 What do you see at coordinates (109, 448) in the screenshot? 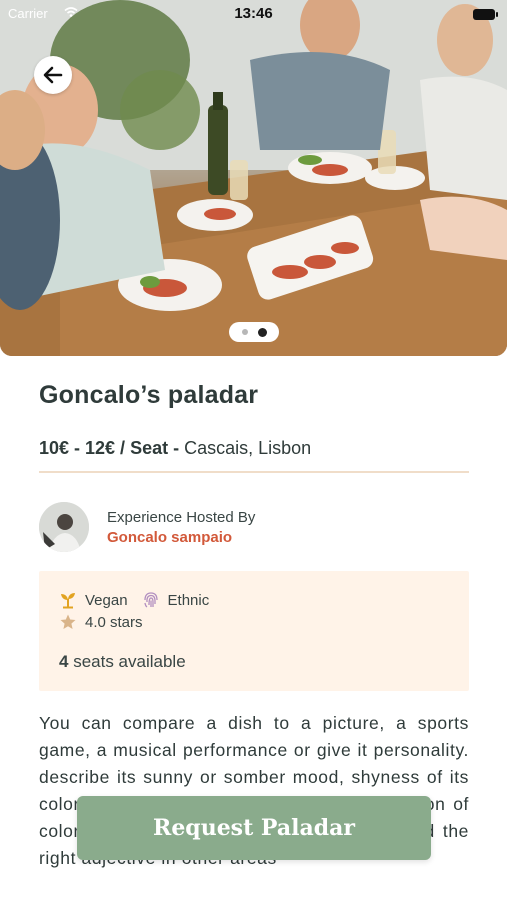
I see `price-range: 10€ - 12€ / Seat -` at bounding box center [109, 448].